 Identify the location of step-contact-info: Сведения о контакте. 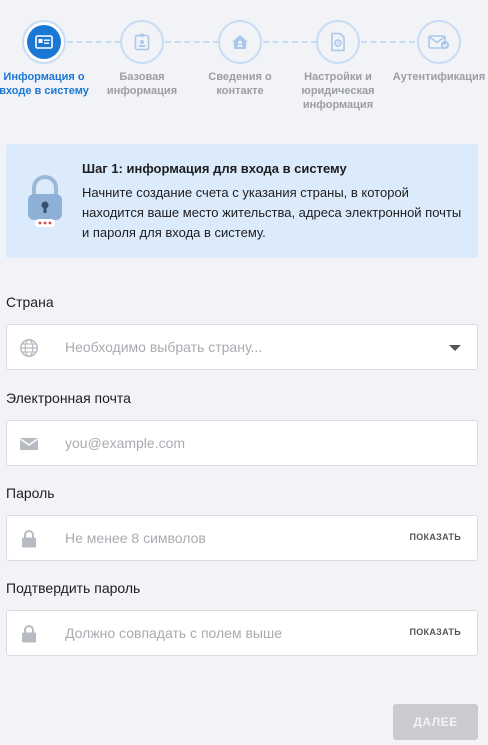
(240, 59).